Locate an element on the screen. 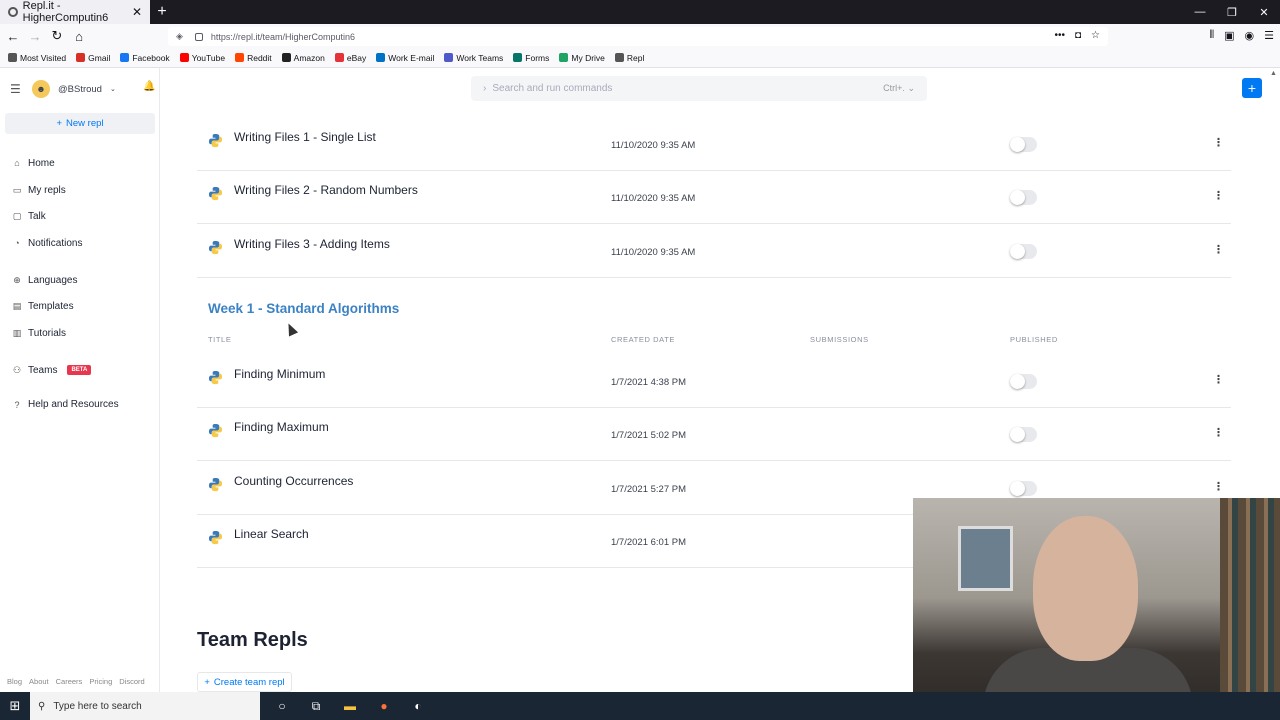 This screenshot has width=1280, height=720. obs-icon: ◐ is located at coordinates (418, 706).